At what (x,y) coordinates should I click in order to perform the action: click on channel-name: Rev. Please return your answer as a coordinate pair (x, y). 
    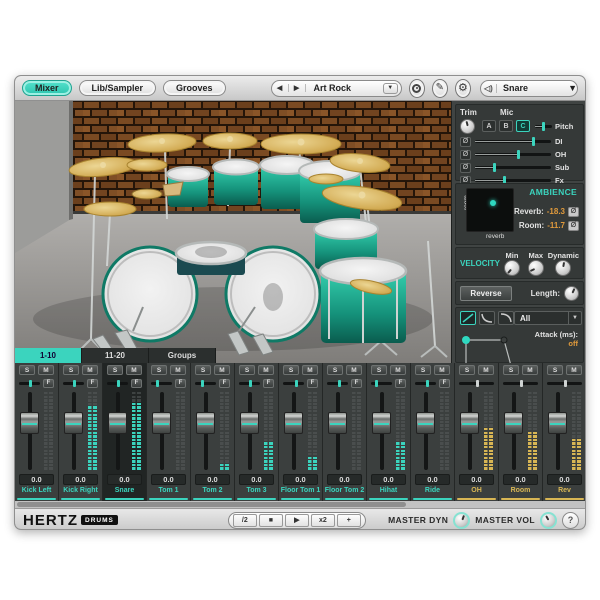
    Looking at the image, I should click on (564, 492).